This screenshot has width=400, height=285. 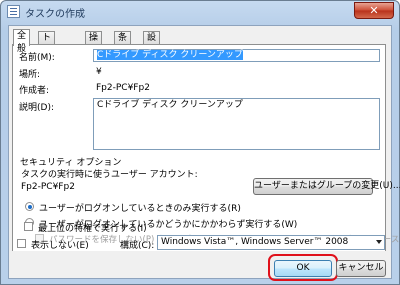 I want to click on configure-value: Windows Vista™, Windows Server™ 2008, so click(x=255, y=242).